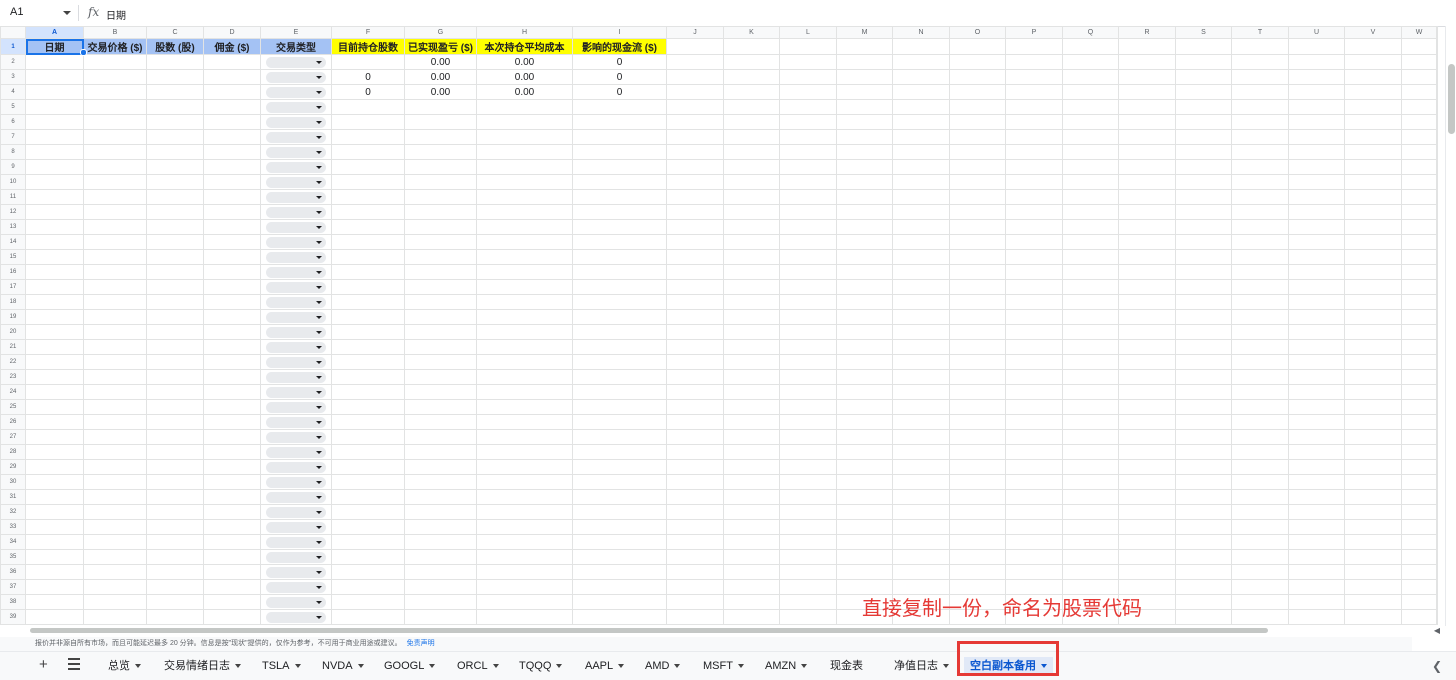  What do you see at coordinates (921, 272) in the screenshot?
I see `cell-n16` at bounding box center [921, 272].